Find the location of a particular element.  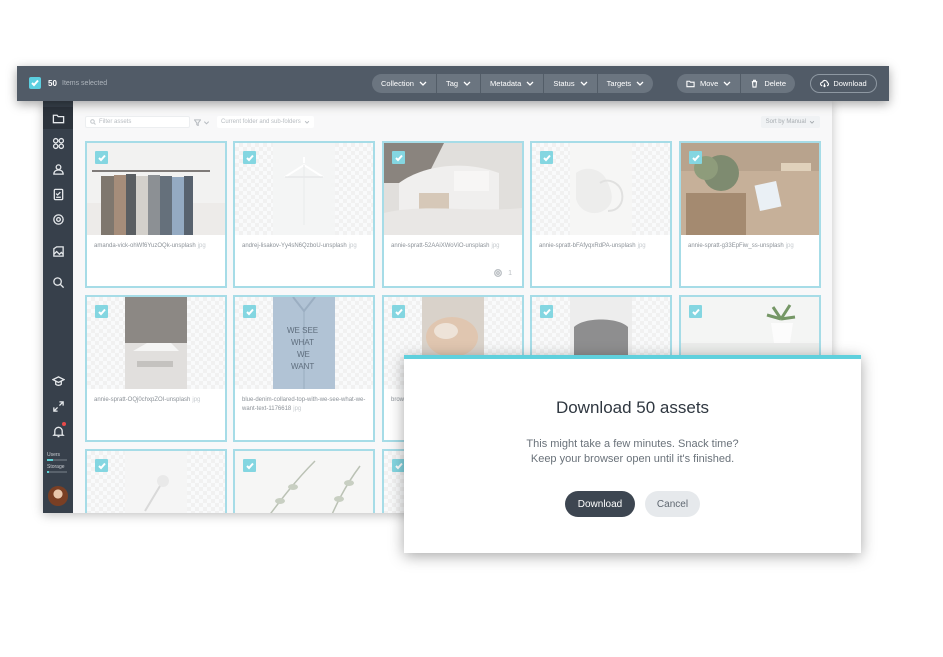

comment-count: 1 is located at coordinates (510, 273).